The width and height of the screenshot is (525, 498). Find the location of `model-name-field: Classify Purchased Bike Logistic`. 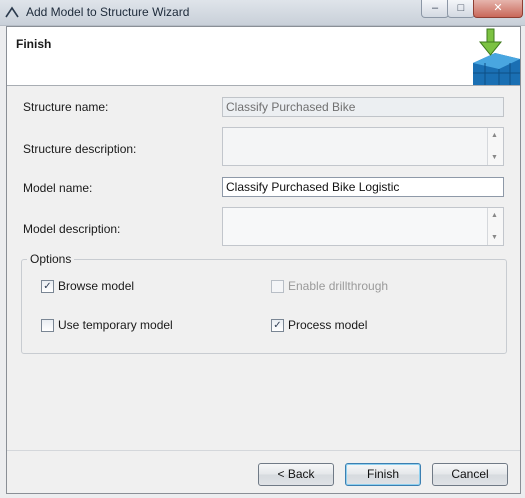

model-name-field: Classify Purchased Bike Logistic is located at coordinates (363, 187).